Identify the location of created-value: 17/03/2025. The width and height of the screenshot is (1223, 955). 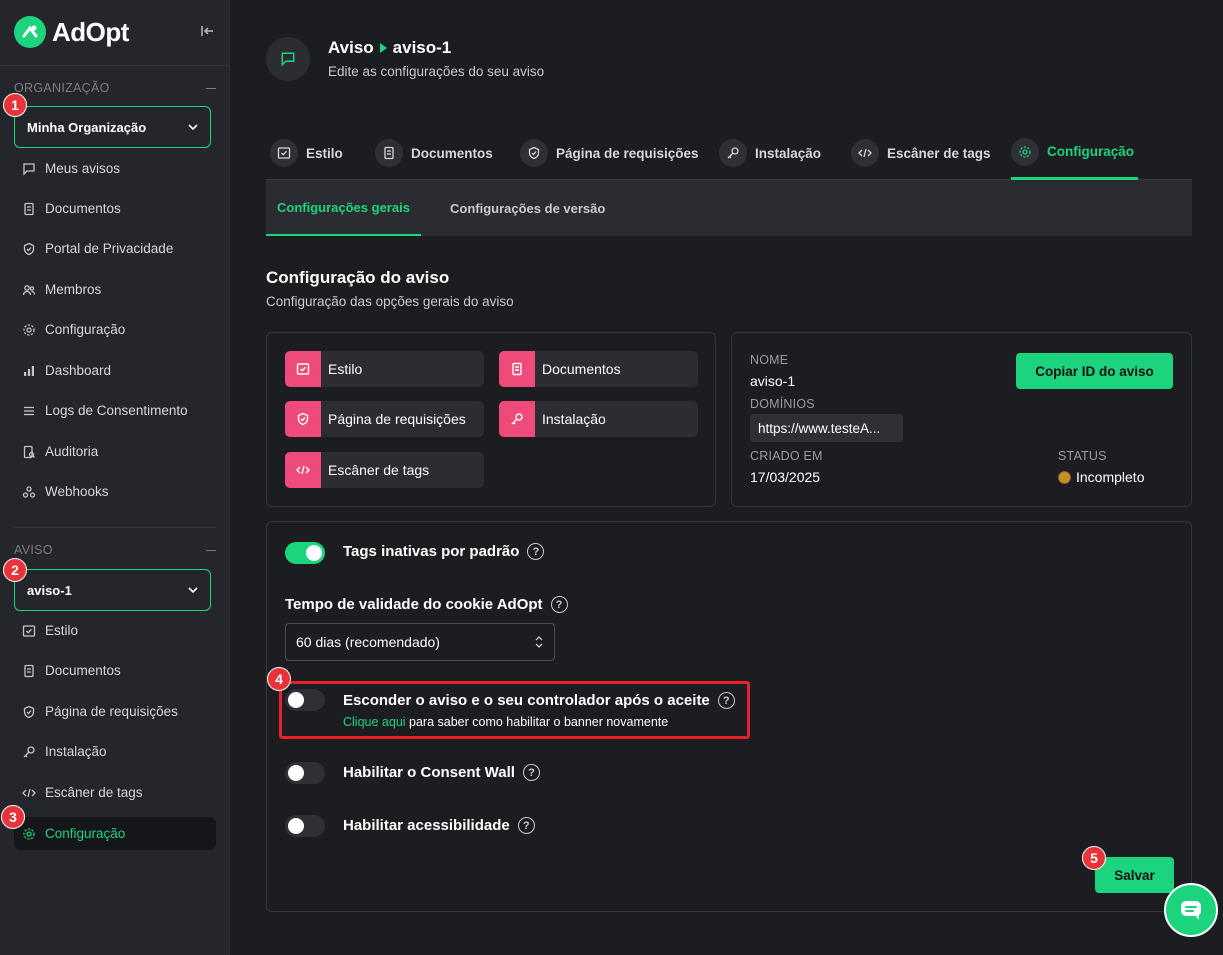
(785, 477).